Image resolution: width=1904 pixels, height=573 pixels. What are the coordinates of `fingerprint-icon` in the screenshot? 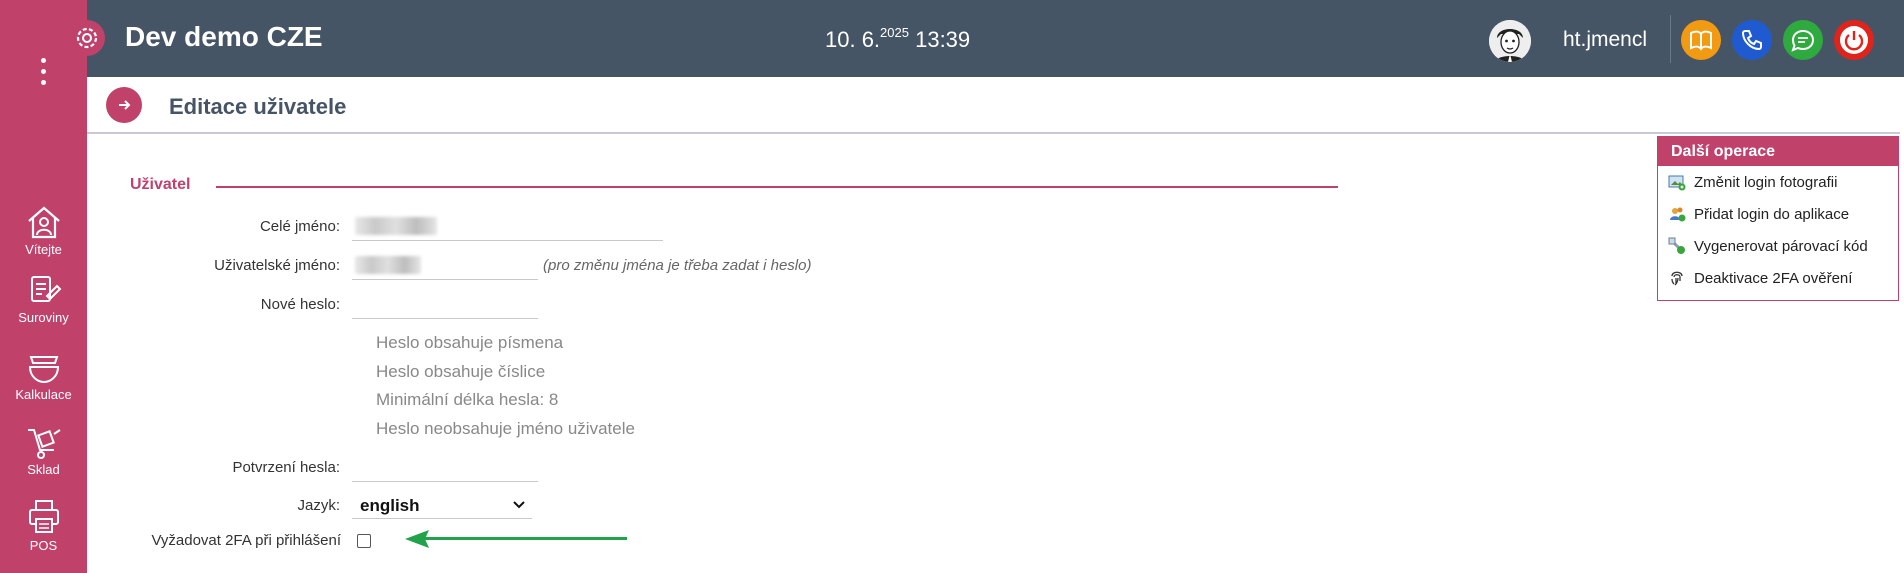 It's located at (1677, 278).